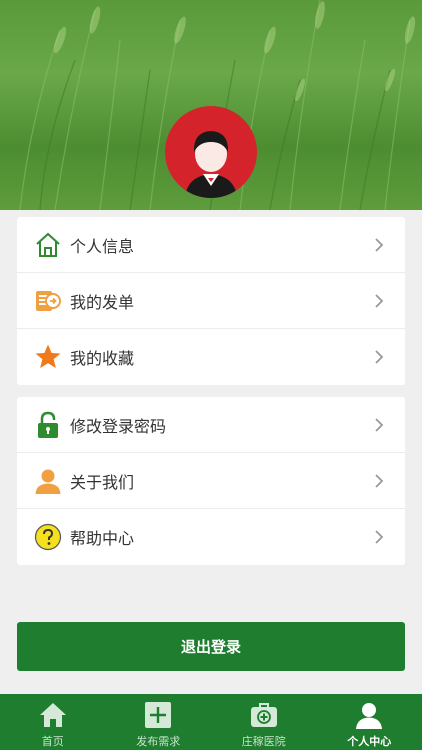 The width and height of the screenshot is (422, 750). What do you see at coordinates (264, 715) in the screenshot?
I see `medical-kit-icon` at bounding box center [264, 715].